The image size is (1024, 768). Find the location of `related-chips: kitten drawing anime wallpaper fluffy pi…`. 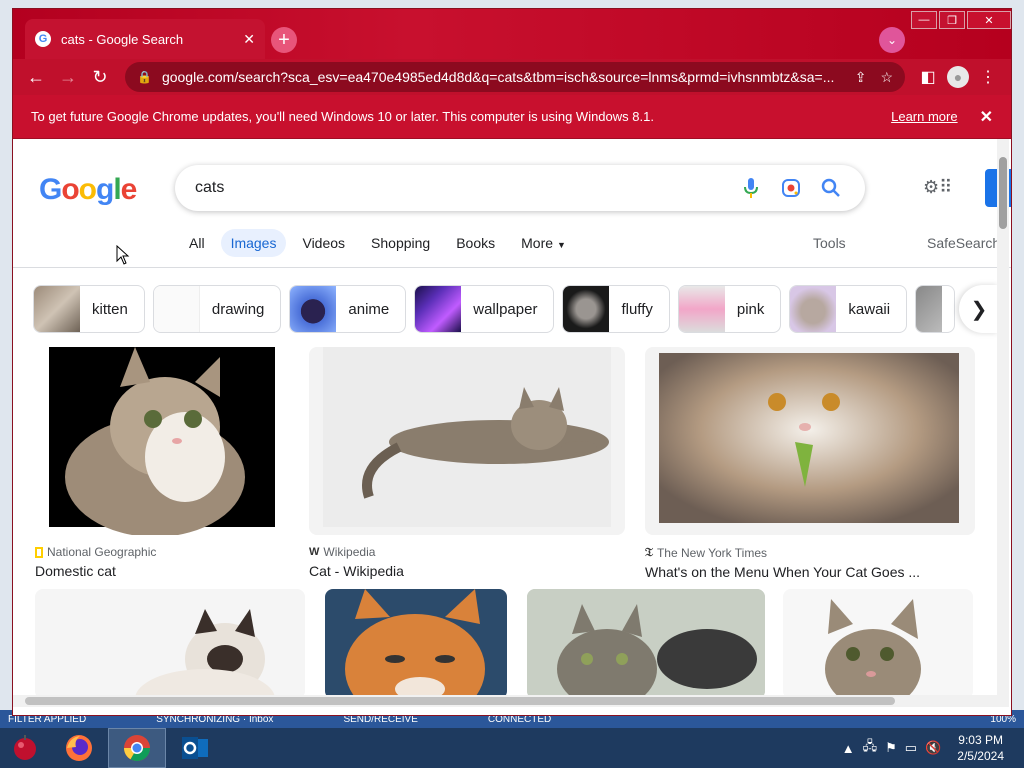

related-chips: kitten drawing anime wallpaper fluffy pi… is located at coordinates (494, 309).